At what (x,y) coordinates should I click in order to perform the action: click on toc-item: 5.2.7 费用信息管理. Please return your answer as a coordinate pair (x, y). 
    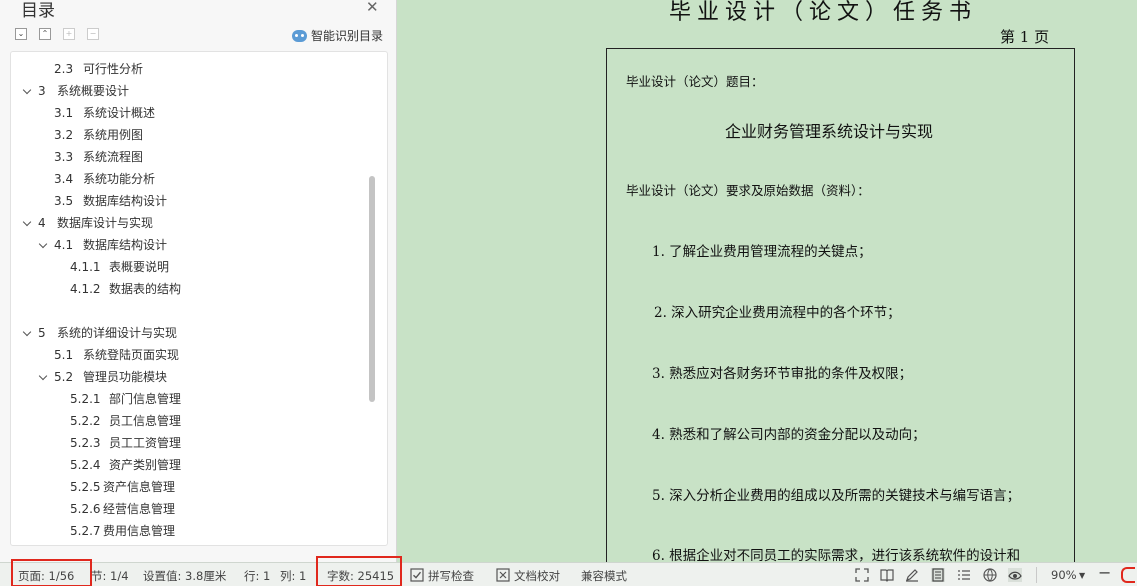
    Looking at the image, I should click on (188, 531).